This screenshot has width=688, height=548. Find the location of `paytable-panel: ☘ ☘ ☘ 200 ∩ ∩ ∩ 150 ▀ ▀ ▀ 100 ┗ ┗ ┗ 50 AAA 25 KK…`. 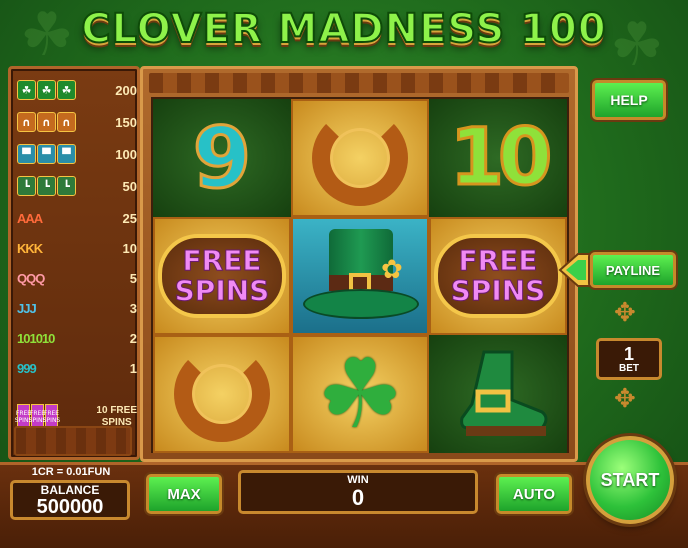

paytable-panel: ☘ ☘ ☘ 200 ∩ ∩ ∩ 150 ▀ ▀ ▀ 100 ┗ ┗ ┗ 50 AAA 25 KK… is located at coordinates (74, 263).